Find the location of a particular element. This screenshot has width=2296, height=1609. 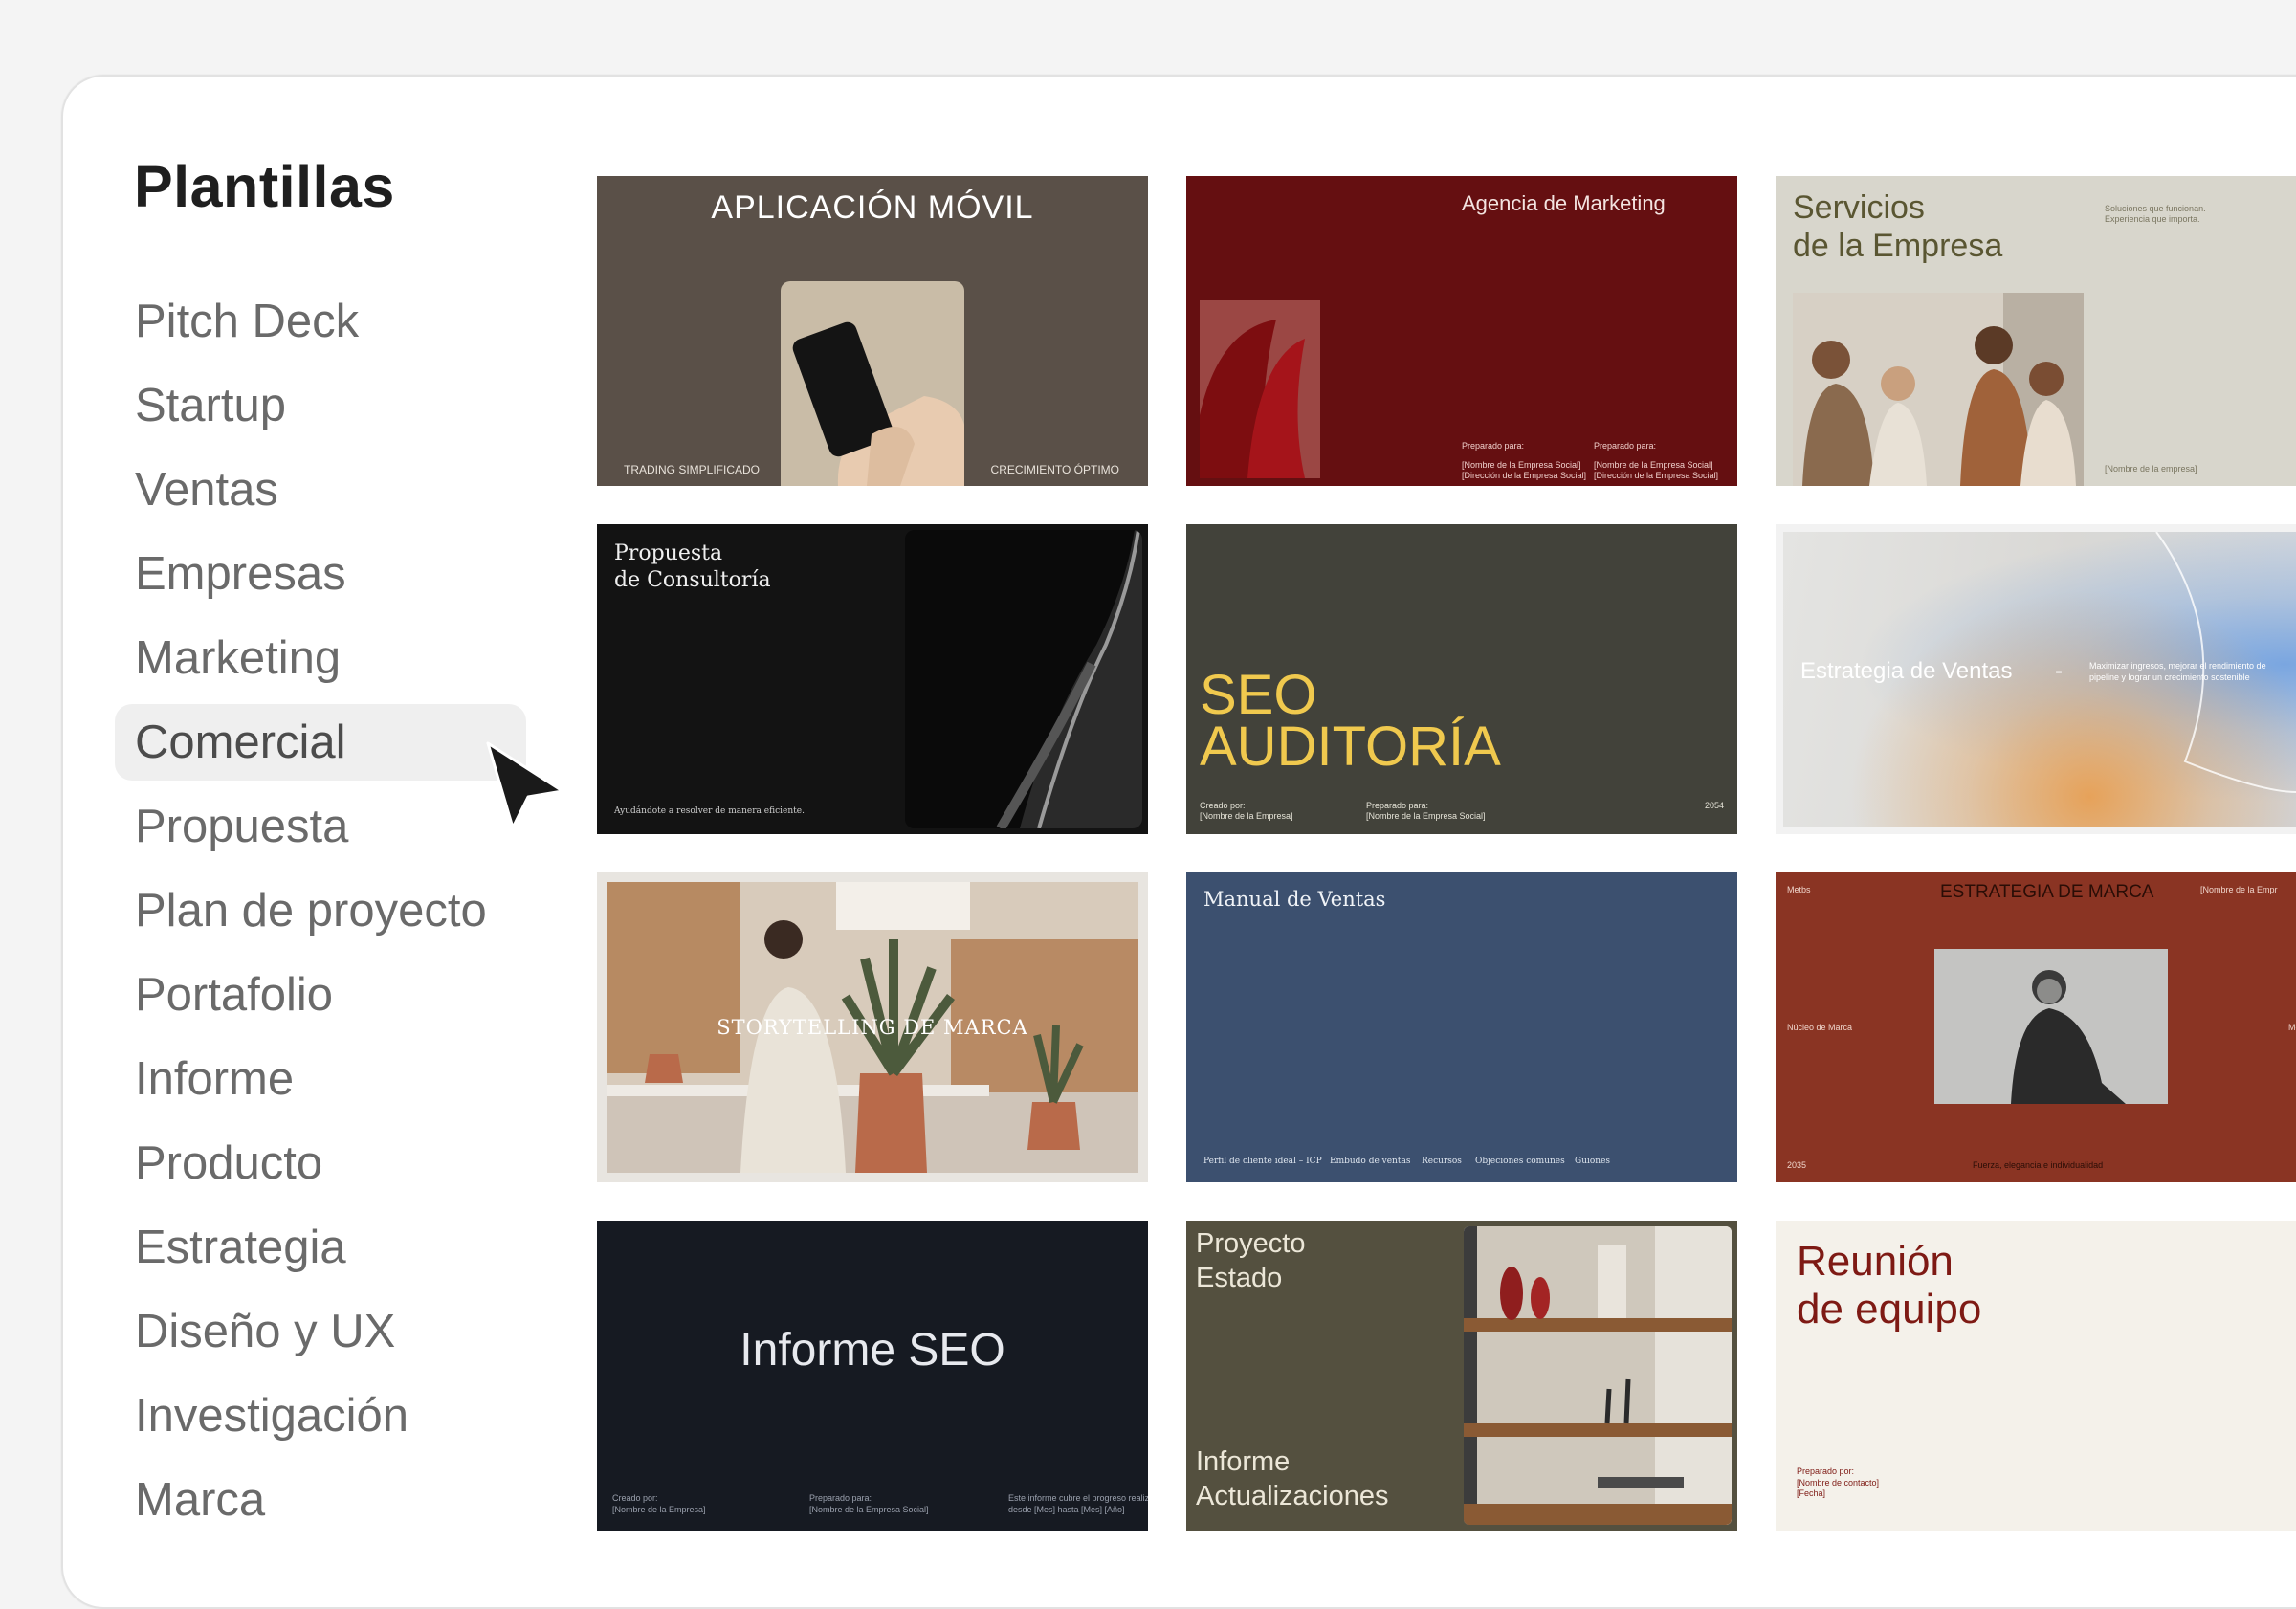

card-title: STORYTELLING DE MARCA is located at coordinates (873, 1027).